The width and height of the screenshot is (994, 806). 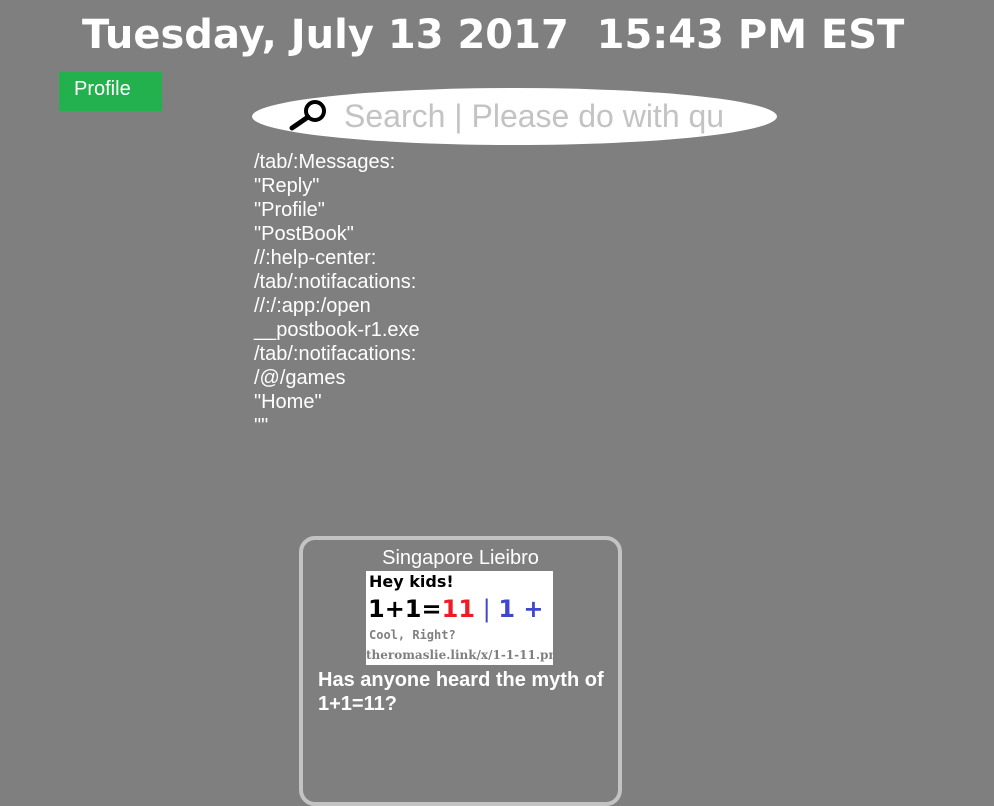 I want to click on equation-right: 1 + 1 =, so click(x=525, y=609).